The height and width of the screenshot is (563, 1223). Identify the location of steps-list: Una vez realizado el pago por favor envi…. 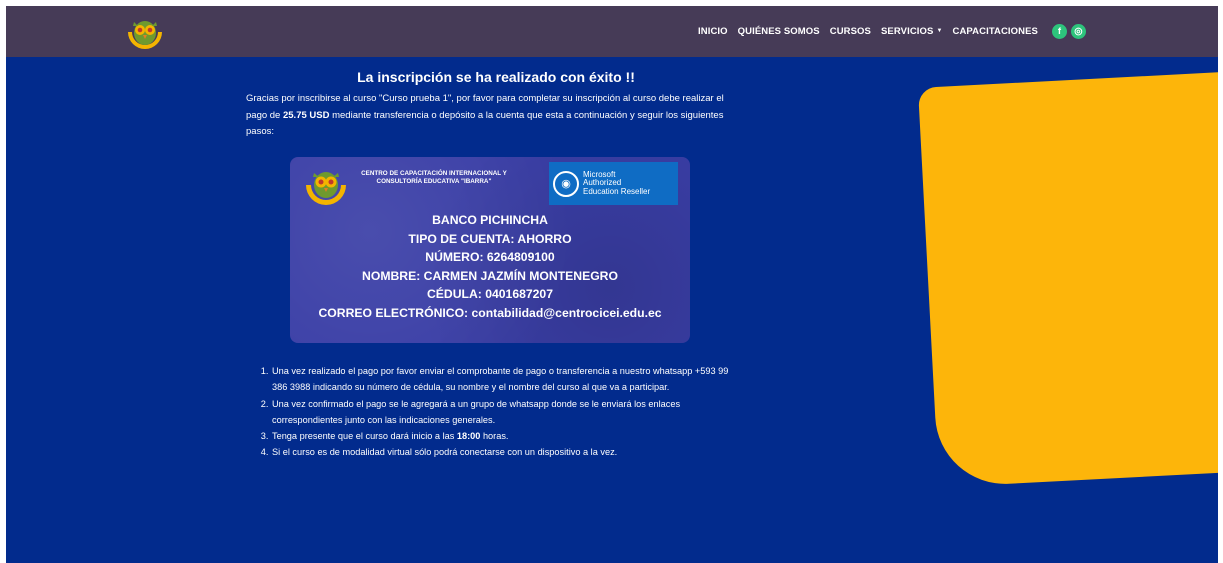
(492, 412).